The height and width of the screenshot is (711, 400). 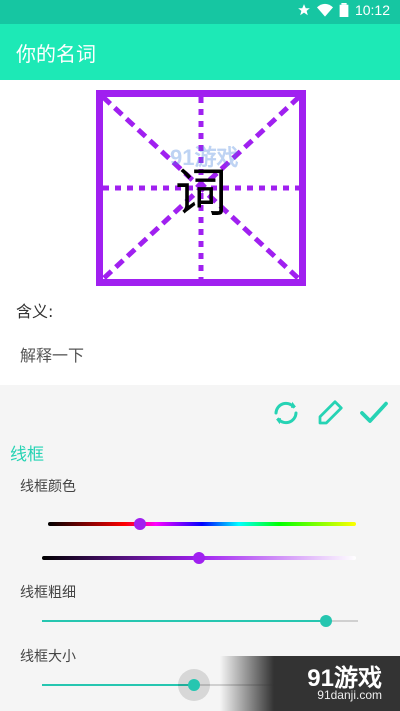 What do you see at coordinates (193, 685) in the screenshot?
I see `size-slider-thumb` at bounding box center [193, 685].